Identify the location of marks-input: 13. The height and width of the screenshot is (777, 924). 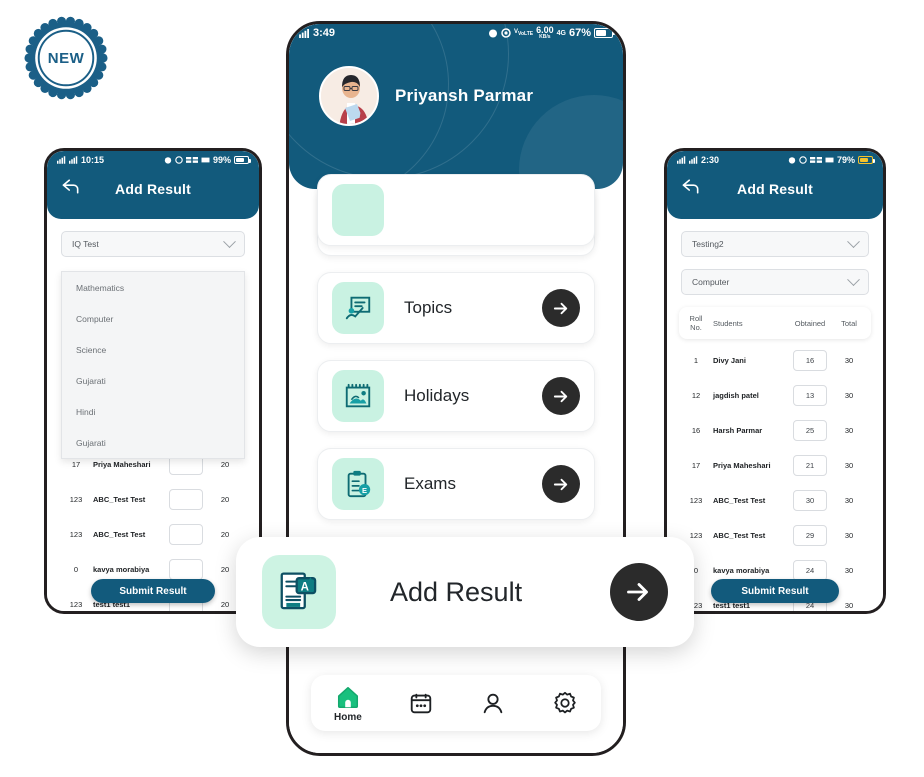
(810, 395).